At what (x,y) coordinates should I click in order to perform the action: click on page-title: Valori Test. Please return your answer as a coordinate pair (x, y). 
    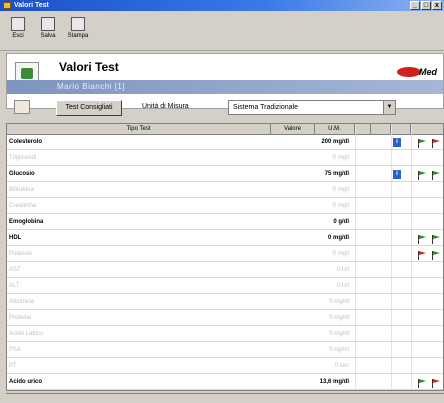
    Looking at the image, I should click on (89, 67).